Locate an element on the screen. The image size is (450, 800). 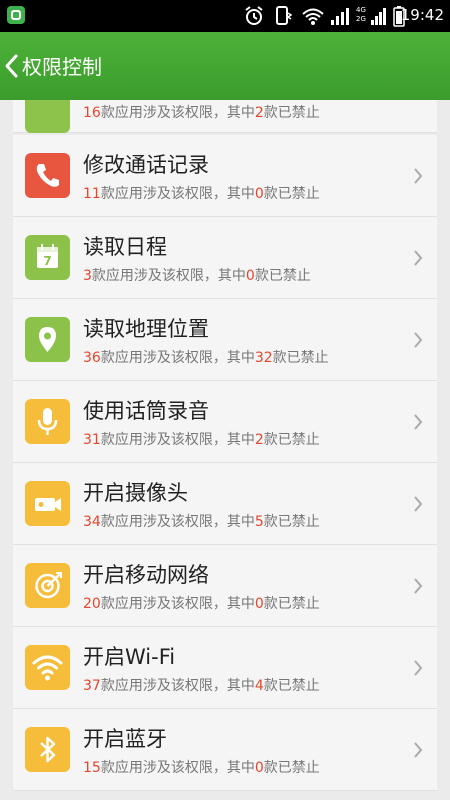
permission-item-camera: 开启摄像头 34款应用涉及该权限，其中5款已禁止 is located at coordinates (225, 504).